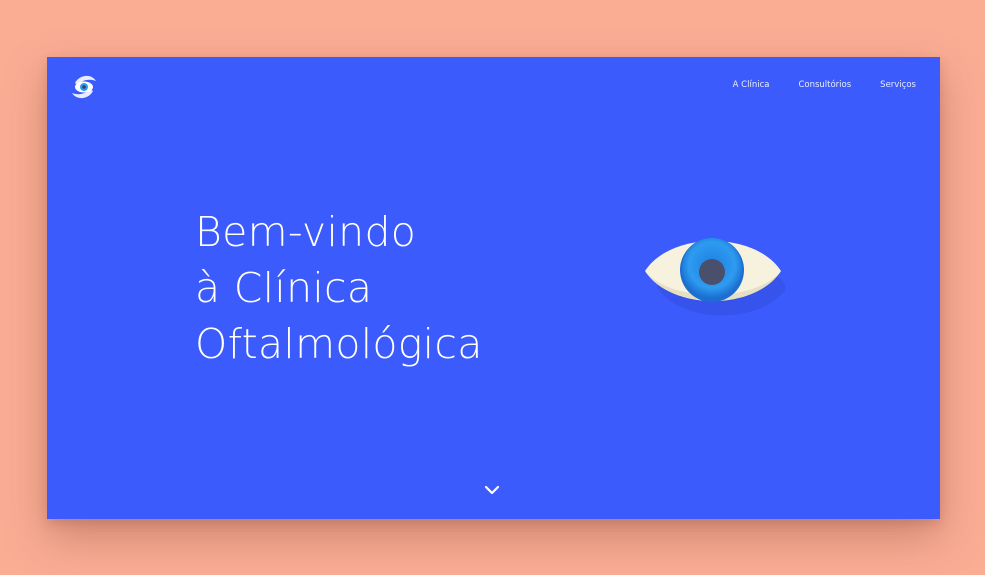  I want to click on chevron-down-icon, so click(492, 489).